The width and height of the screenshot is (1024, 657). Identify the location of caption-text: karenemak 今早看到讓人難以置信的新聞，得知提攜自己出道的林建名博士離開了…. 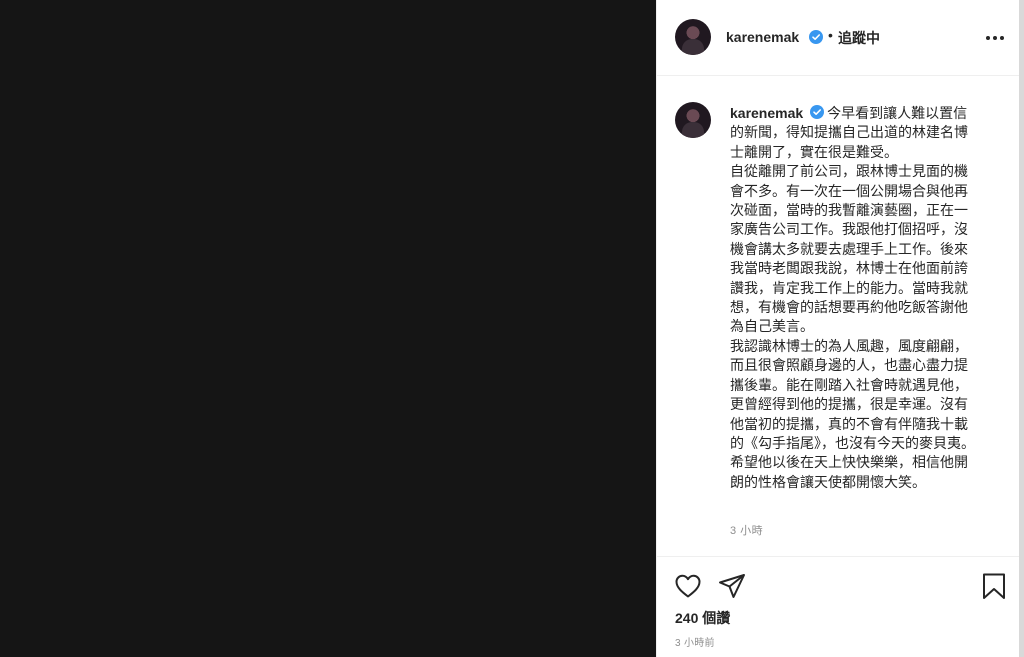
(855, 298).